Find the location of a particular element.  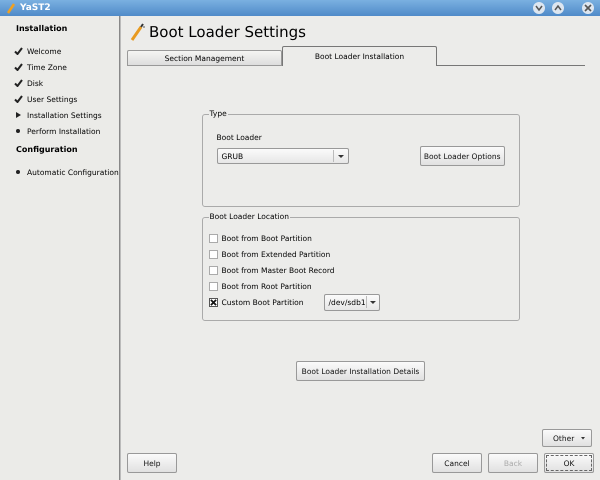

caret-icon is located at coordinates (583, 438).